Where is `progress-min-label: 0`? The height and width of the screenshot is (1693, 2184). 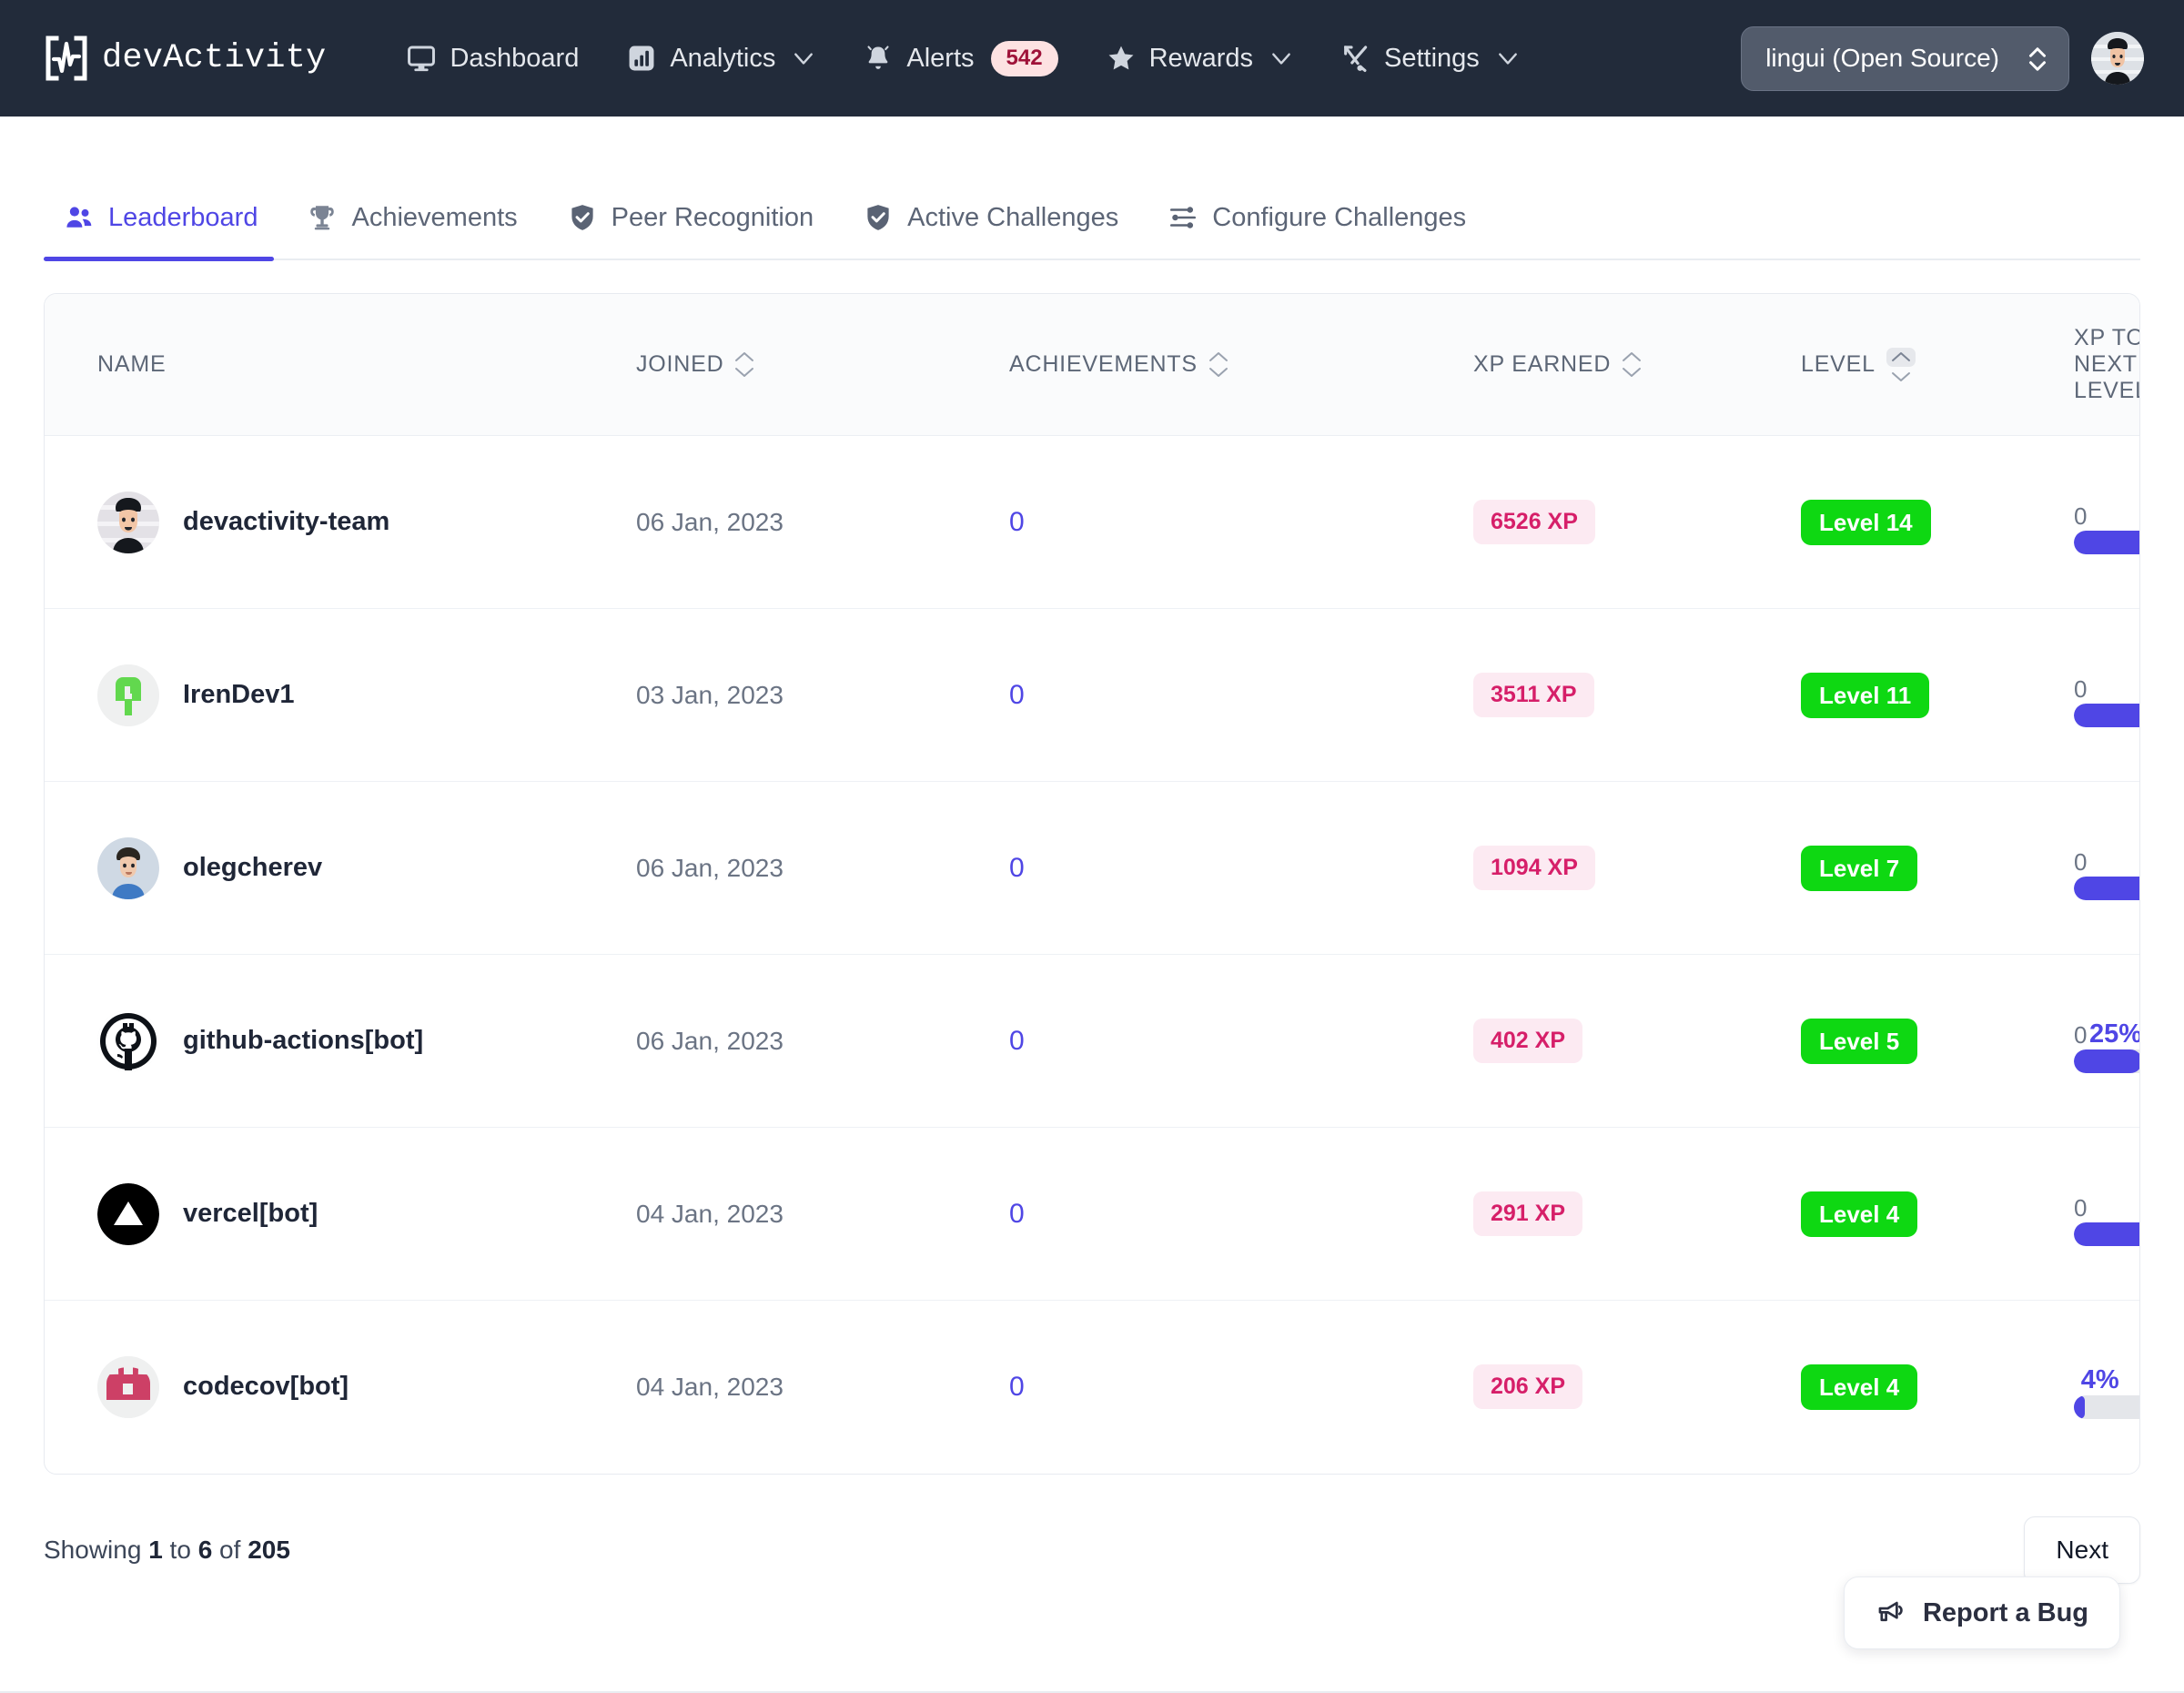 progress-min-label: 0 is located at coordinates (2081, 1034).